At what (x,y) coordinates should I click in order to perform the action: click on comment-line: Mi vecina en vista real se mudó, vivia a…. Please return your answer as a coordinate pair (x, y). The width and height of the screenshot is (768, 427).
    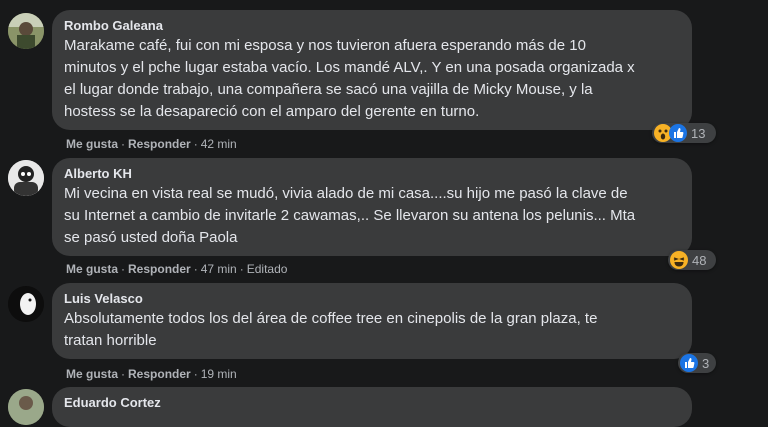
    Looking at the image, I should click on (346, 193).